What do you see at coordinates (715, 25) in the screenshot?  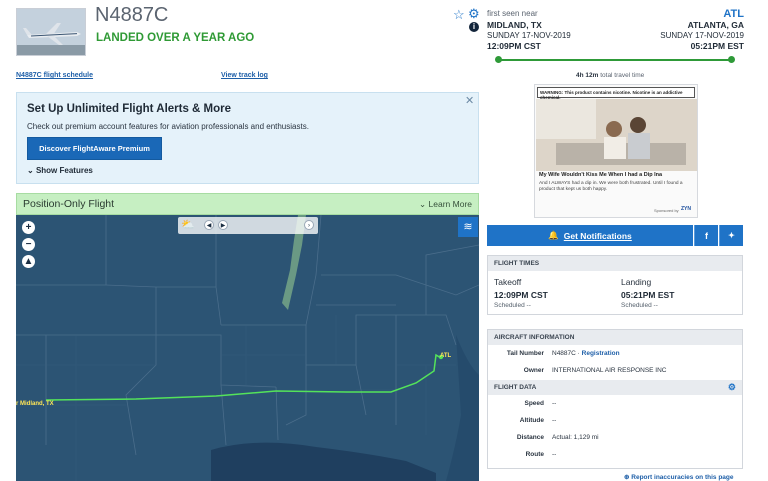 I see `destination-city: ATLANTA, GA` at bounding box center [715, 25].